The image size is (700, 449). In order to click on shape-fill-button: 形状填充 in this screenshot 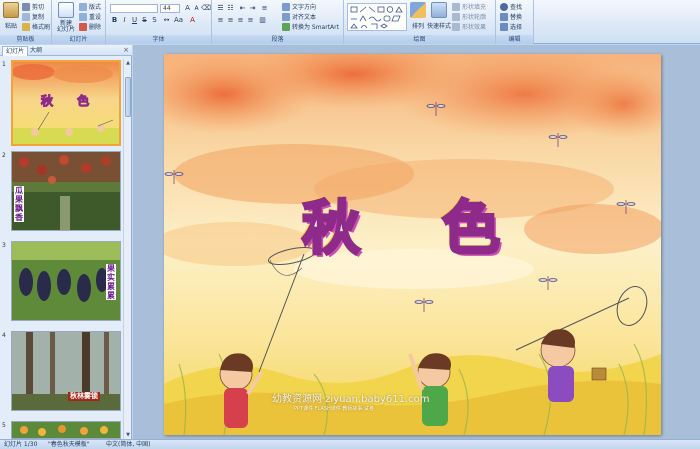, I will do `click(469, 6)`.